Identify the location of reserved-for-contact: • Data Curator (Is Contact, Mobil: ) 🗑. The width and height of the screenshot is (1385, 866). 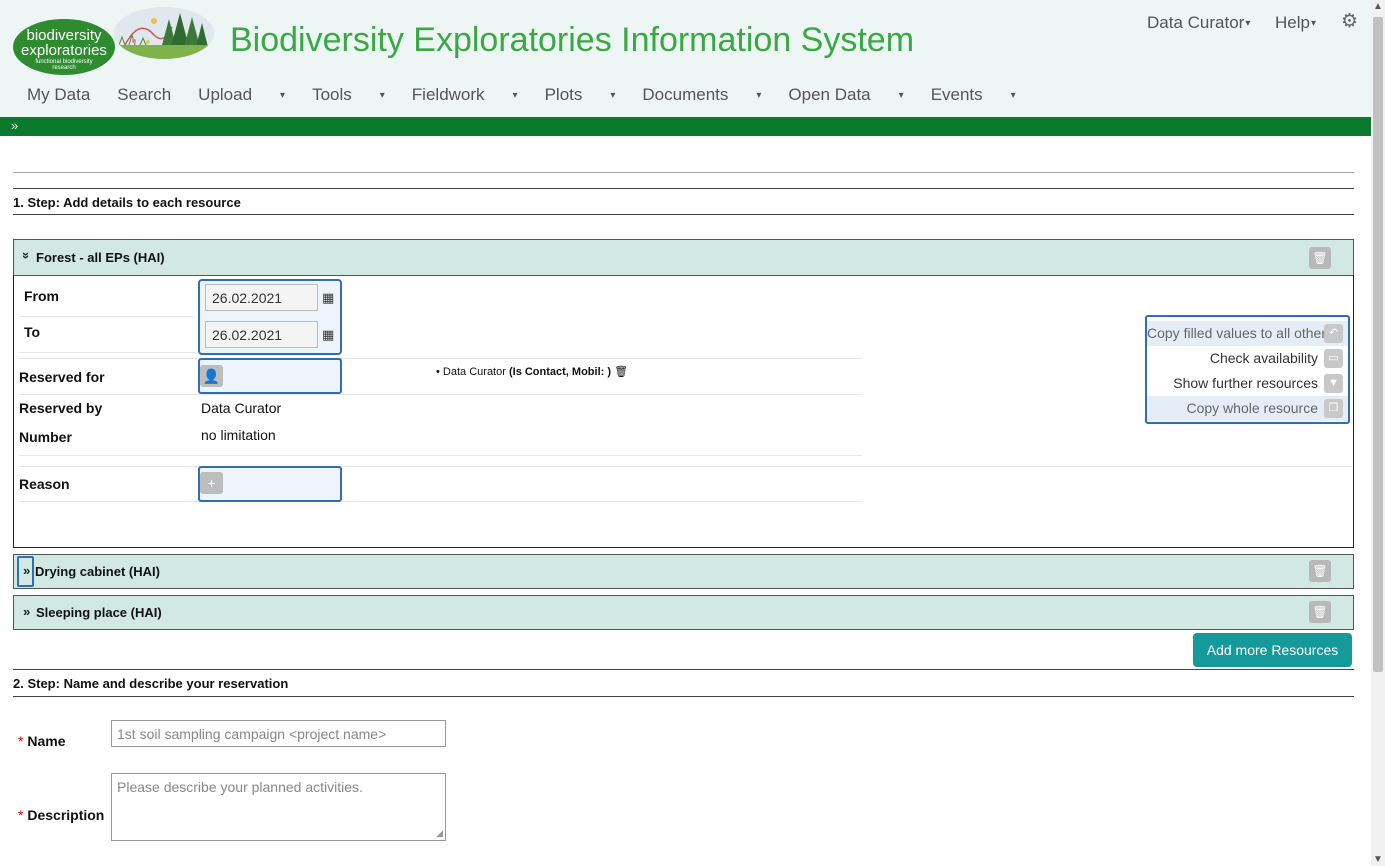
(532, 372).